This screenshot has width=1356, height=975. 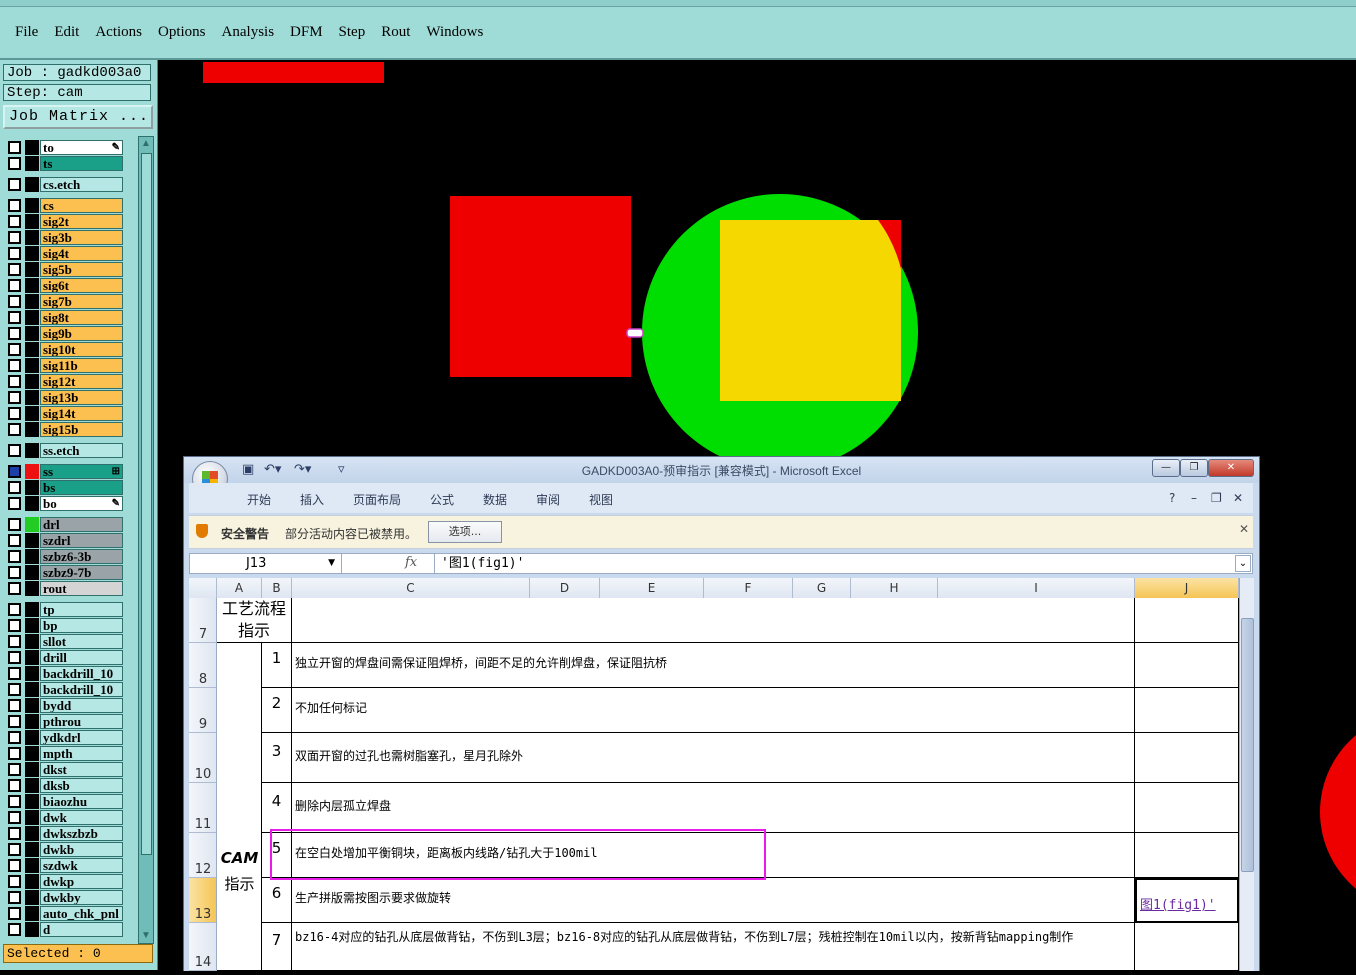 I want to click on customize-qat-icon: ▿, so click(x=341, y=469).